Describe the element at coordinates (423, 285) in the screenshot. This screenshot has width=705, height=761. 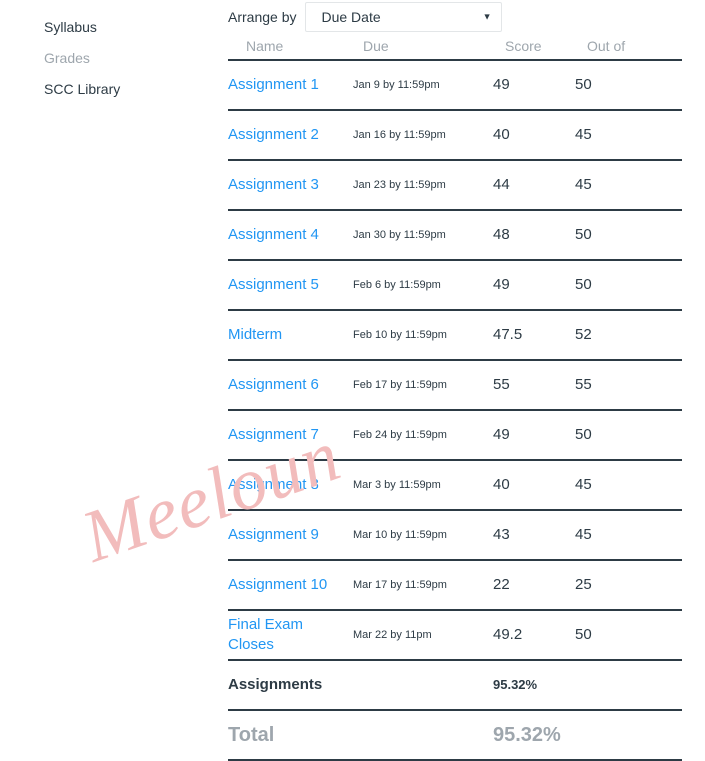
I see `assignment-due-date: Feb 6 by 11:59pm` at that location.